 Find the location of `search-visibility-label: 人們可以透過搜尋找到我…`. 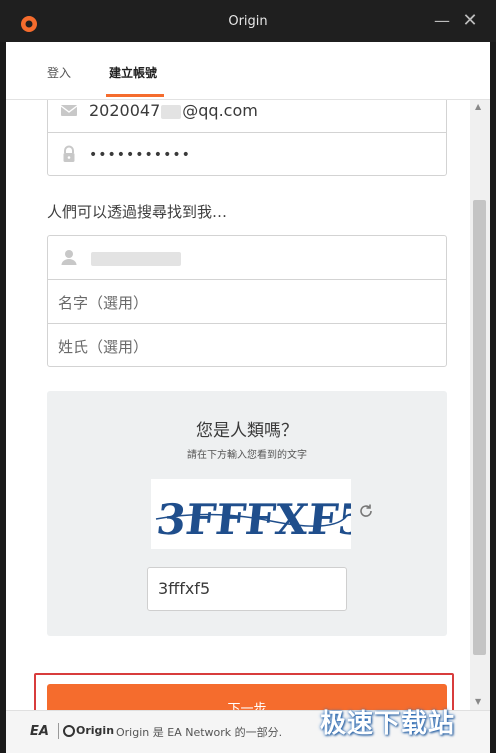

search-visibility-label: 人們可以透過搜尋找到我… is located at coordinates (137, 212).